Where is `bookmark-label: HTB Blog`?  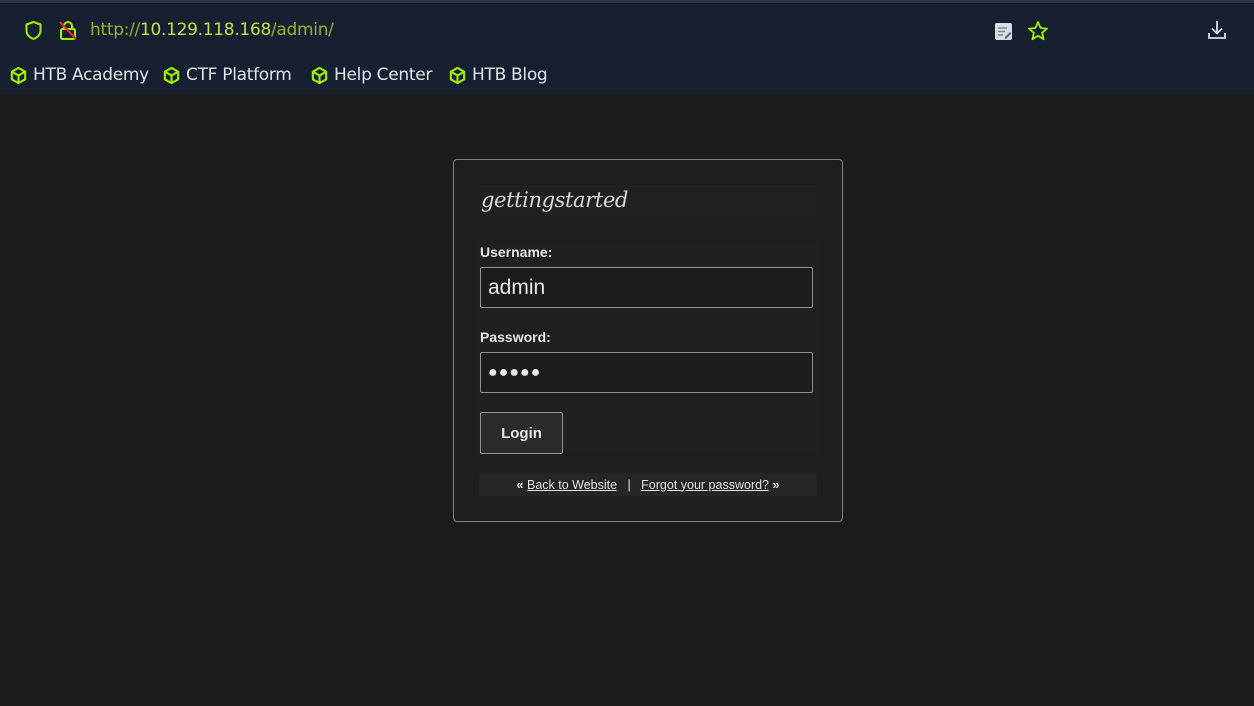 bookmark-label: HTB Blog is located at coordinates (510, 75).